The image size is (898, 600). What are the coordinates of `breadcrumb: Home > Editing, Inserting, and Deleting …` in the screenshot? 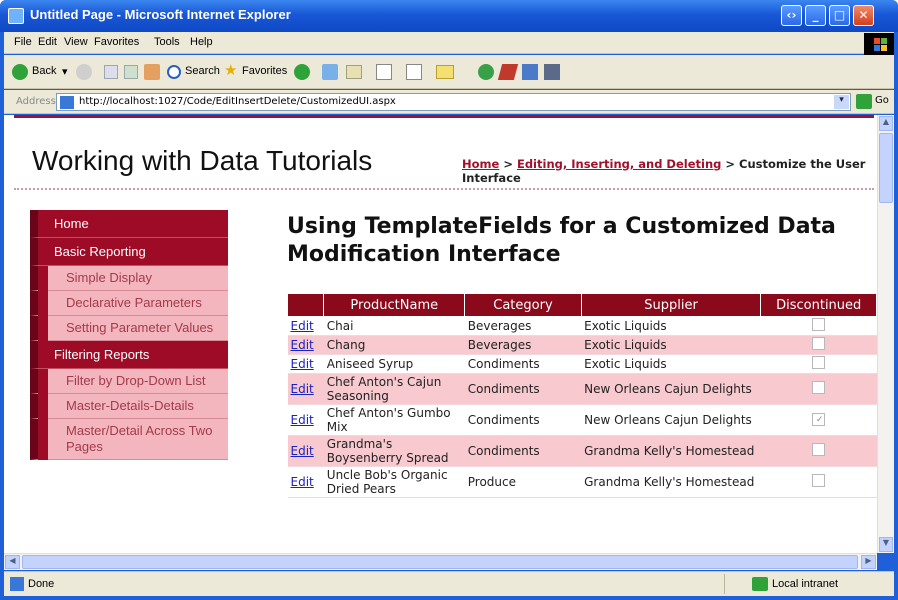 It's located at (664, 171).